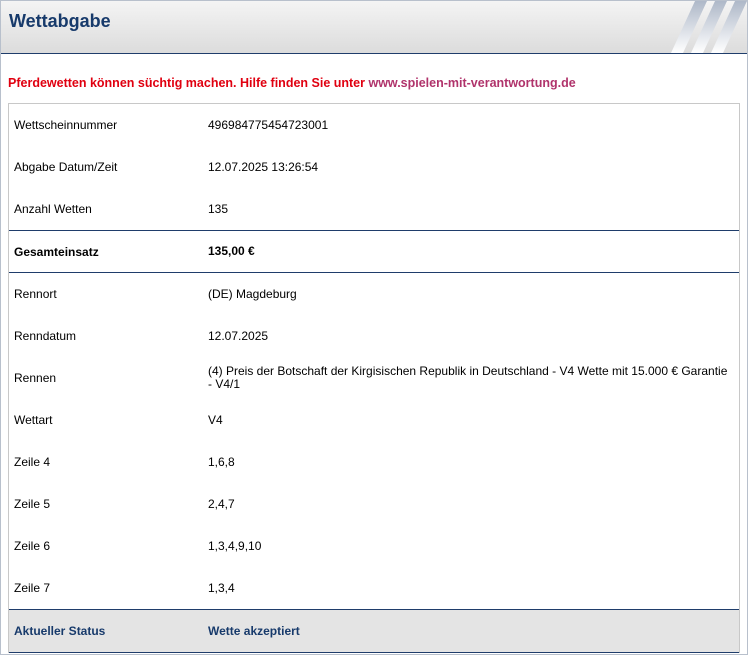 This screenshot has height=657, width=754. I want to click on table-row: Rennort (DE) Magdeburg, so click(374, 294).